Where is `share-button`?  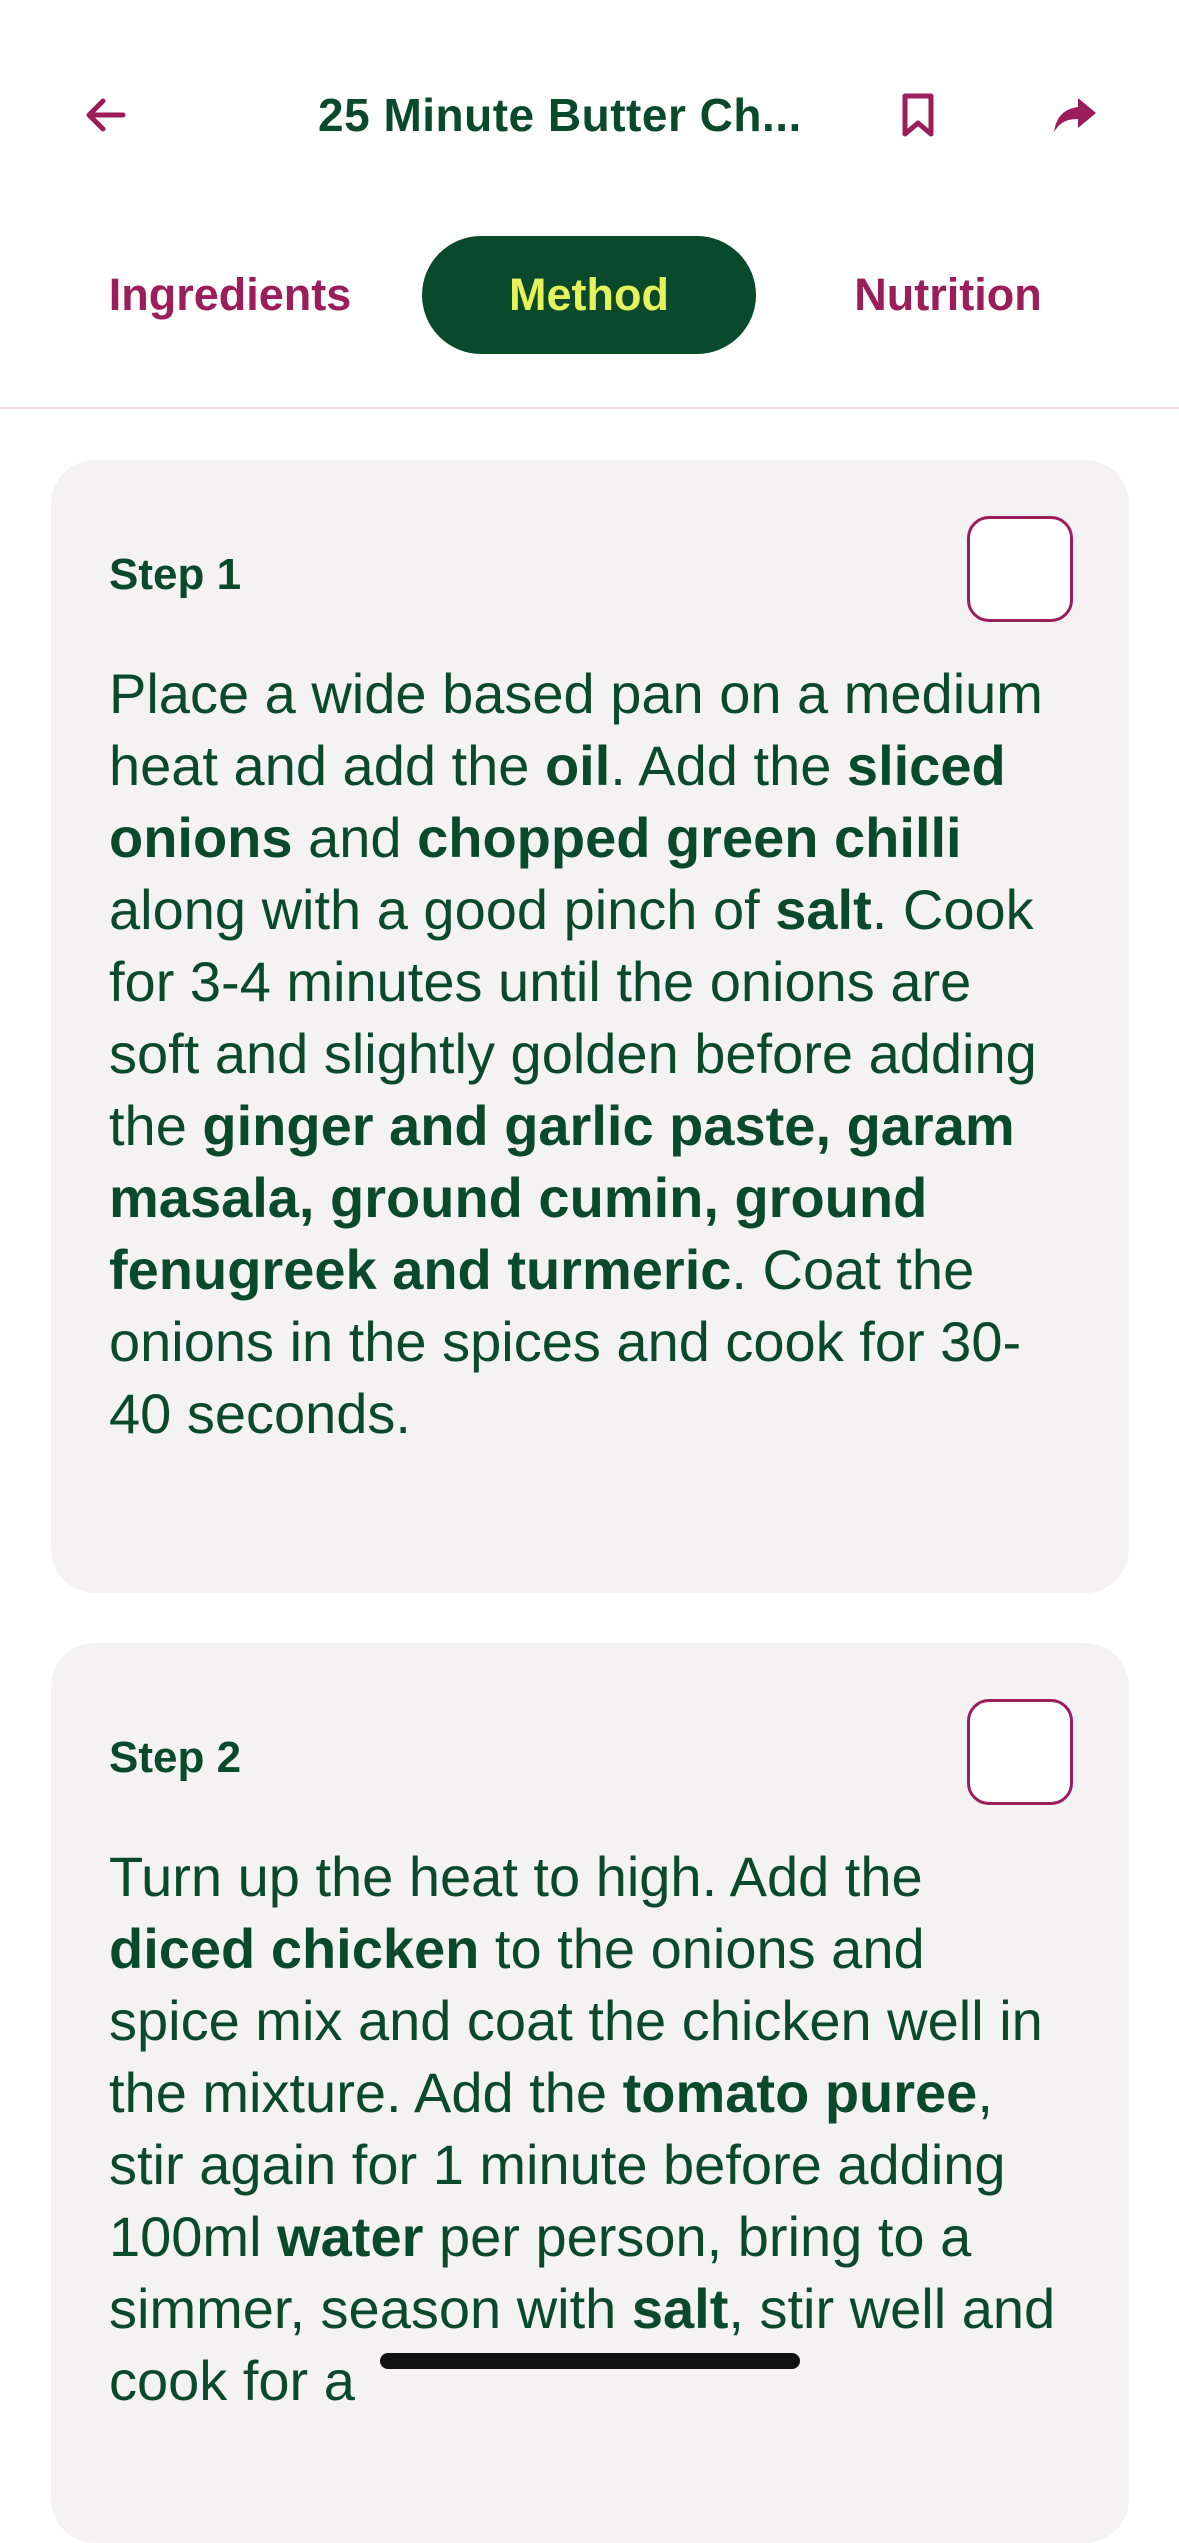 share-button is located at coordinates (1075, 115).